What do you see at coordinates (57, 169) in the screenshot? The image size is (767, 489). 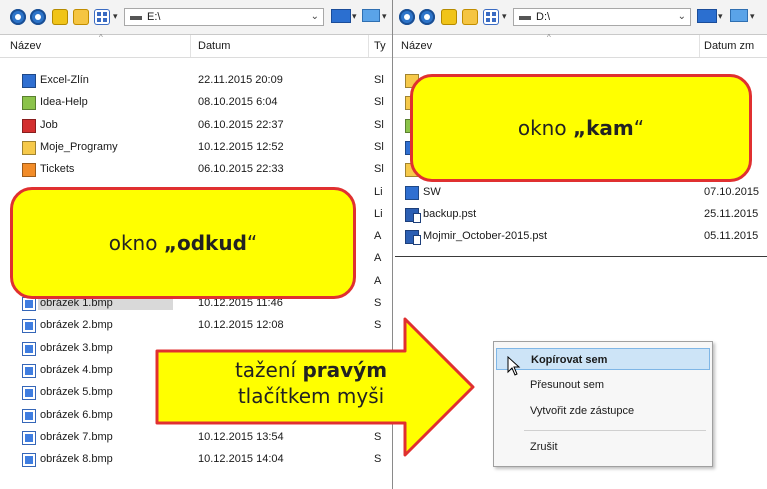 I see `file-name: Tickets` at bounding box center [57, 169].